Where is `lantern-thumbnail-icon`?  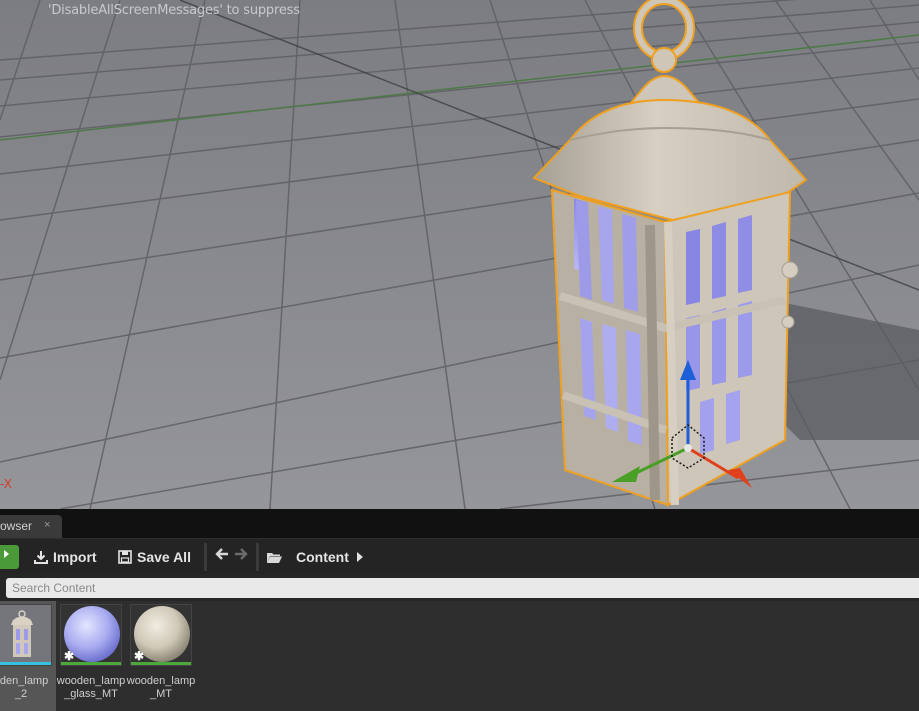 lantern-thumbnail-icon is located at coordinates (25, 635).